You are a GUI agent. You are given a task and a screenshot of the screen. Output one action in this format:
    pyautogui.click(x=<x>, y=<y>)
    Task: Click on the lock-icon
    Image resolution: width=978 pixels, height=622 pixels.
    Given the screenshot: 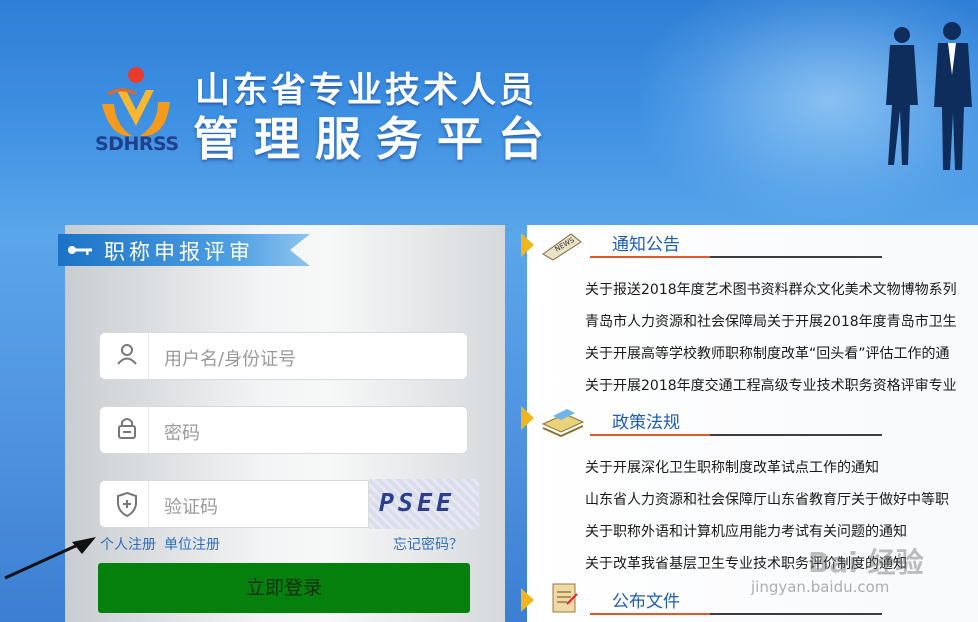 What is the action you would take?
    pyautogui.click(x=127, y=428)
    